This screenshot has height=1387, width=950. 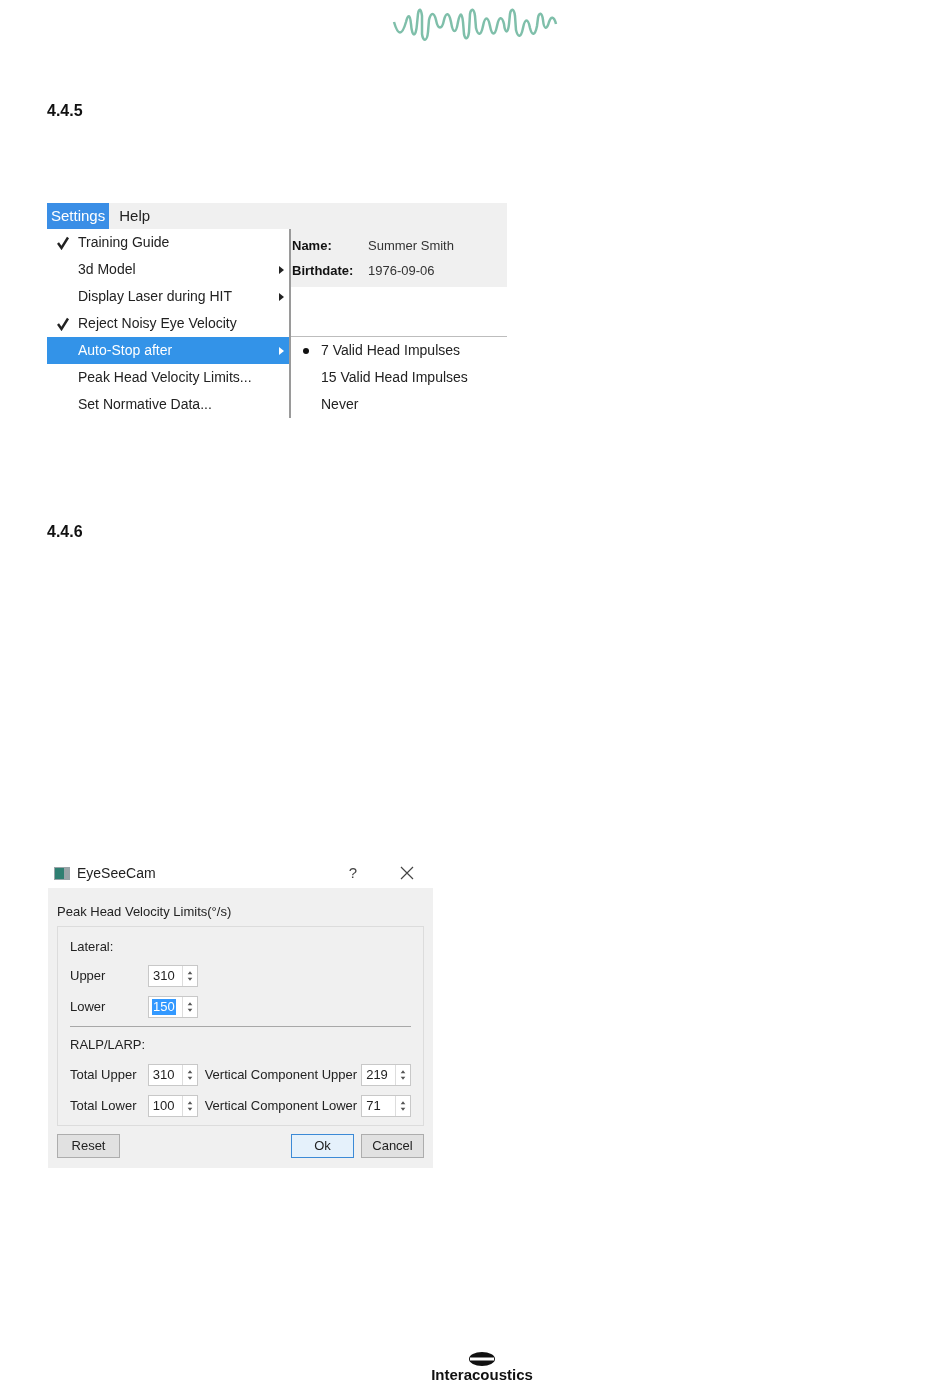 What do you see at coordinates (104, 1074) in the screenshot?
I see `field-label: Total Upper` at bounding box center [104, 1074].